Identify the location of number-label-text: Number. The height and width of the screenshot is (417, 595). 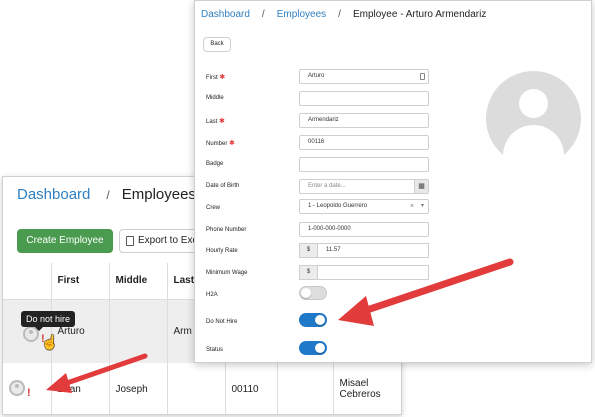
(217, 144).